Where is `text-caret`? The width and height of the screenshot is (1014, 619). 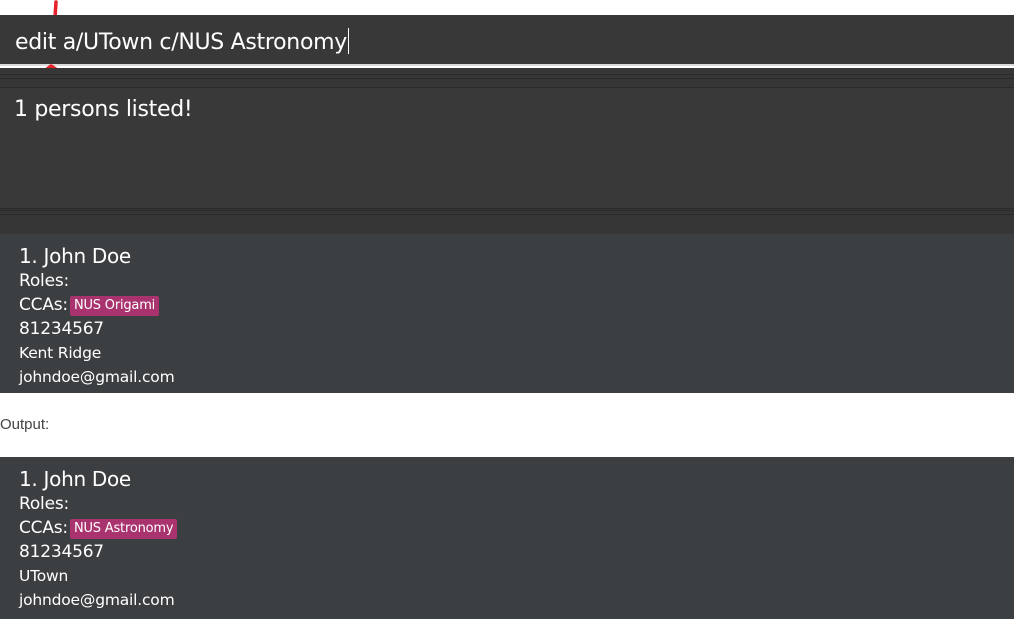
text-caret is located at coordinates (348, 41).